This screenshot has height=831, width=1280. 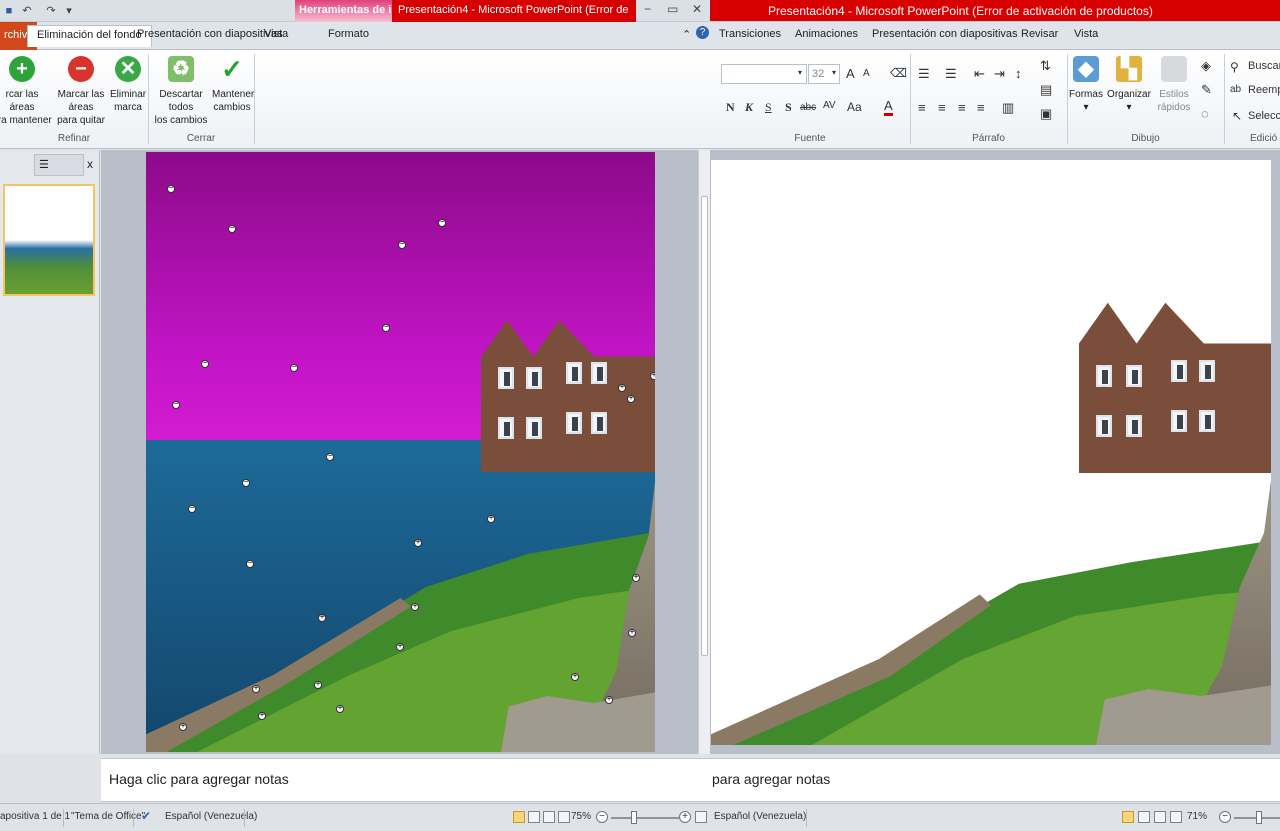 What do you see at coordinates (108, 816) in the screenshot?
I see `theme-name: "Tema de Office"` at bounding box center [108, 816].